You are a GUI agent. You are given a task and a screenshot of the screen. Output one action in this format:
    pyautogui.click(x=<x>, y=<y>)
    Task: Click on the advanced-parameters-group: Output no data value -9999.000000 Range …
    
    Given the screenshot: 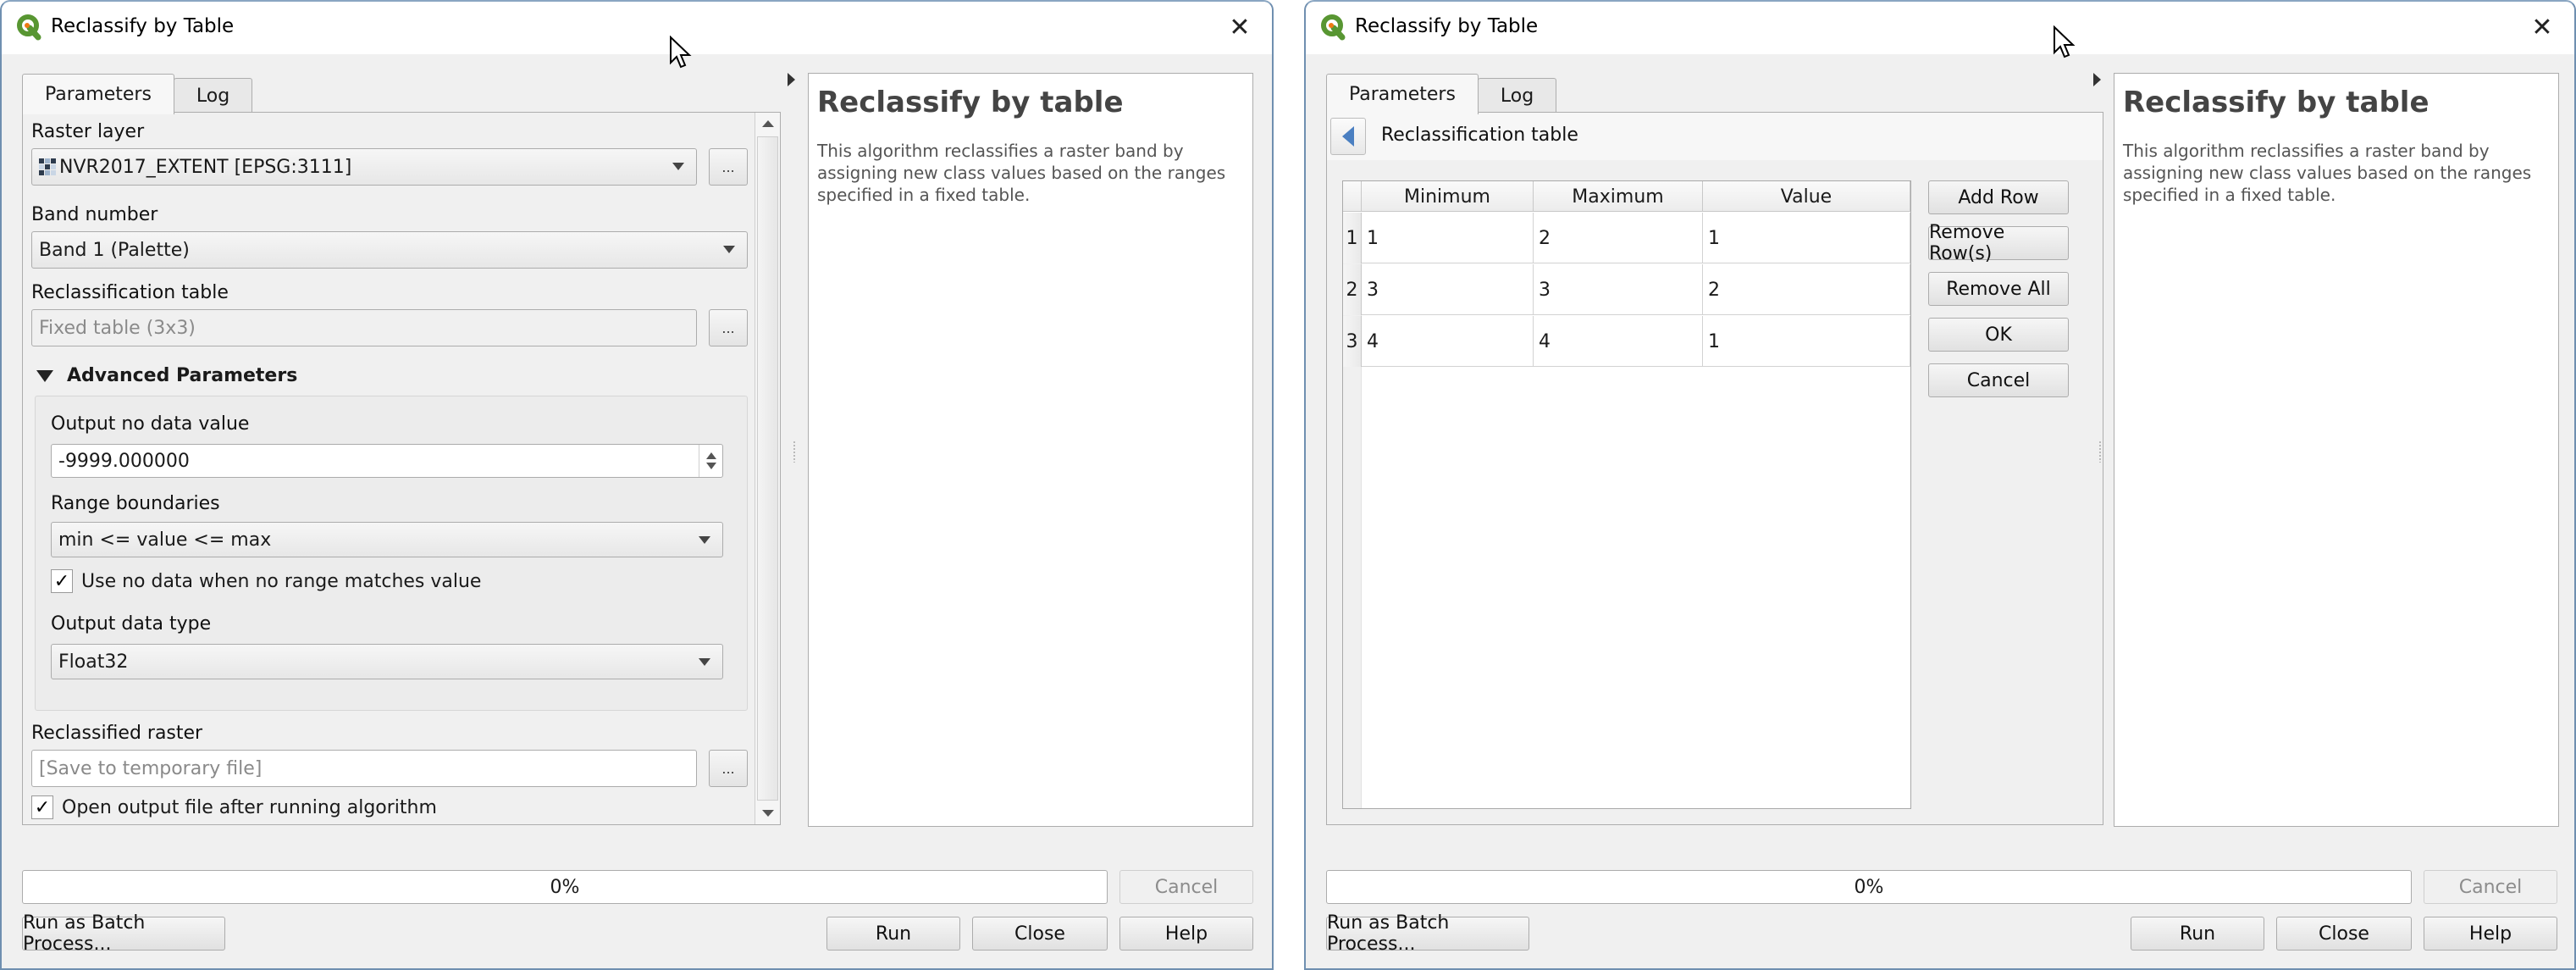 What is the action you would take?
    pyautogui.click(x=392, y=553)
    